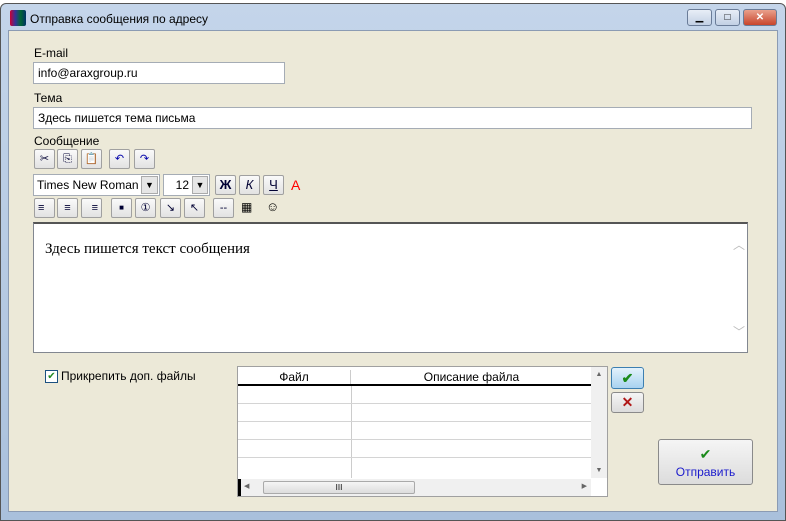  I want to click on scroll-up-icon: ︿, so click(739, 244).